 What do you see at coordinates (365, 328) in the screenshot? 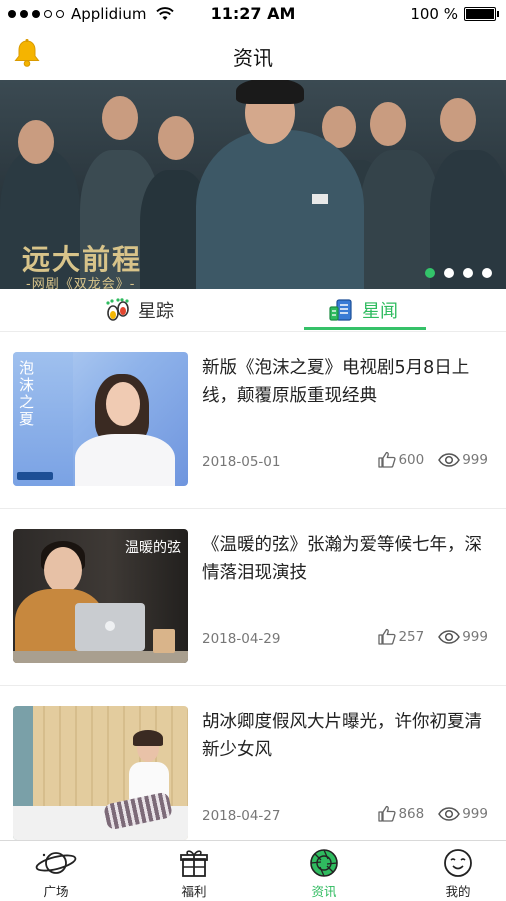
I see `active-tab-indicator` at bounding box center [365, 328].